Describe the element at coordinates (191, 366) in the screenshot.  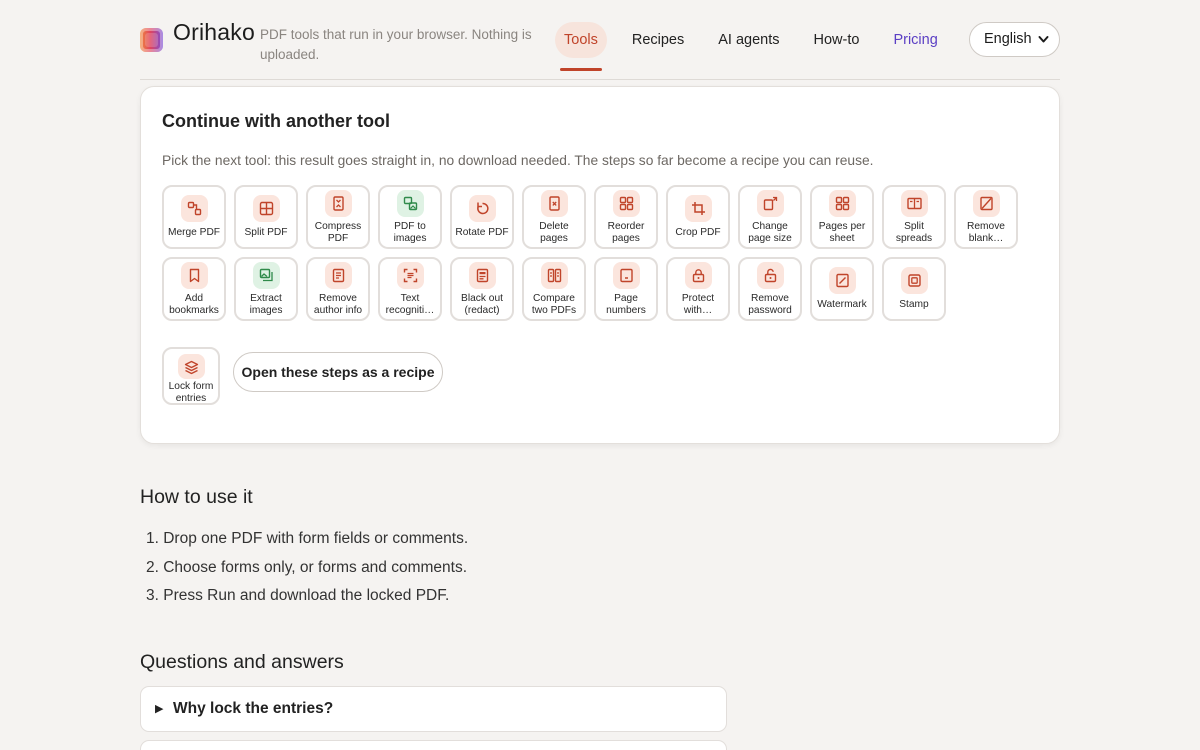
I see `layers-icon` at that location.